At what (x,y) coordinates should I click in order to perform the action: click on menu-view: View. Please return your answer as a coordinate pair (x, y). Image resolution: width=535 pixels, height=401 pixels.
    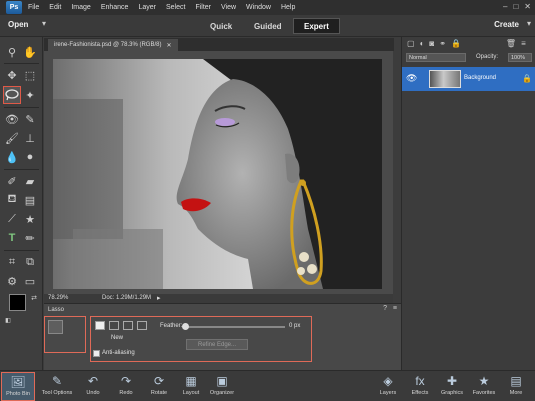
    Looking at the image, I should click on (228, 7).